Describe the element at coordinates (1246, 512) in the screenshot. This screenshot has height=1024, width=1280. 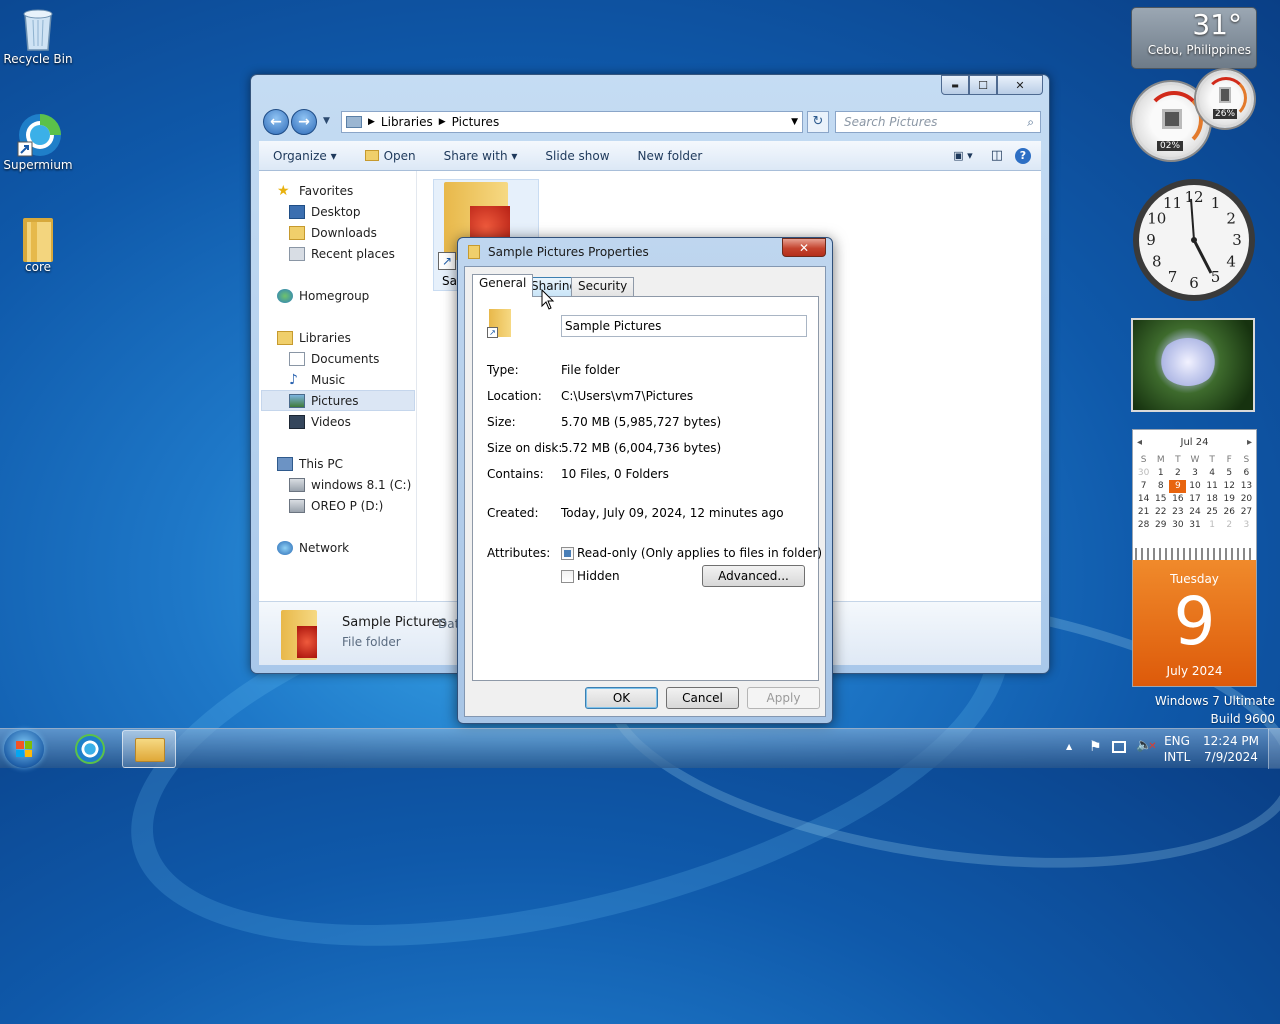
I see `calendar-day-cell: 27` at that location.